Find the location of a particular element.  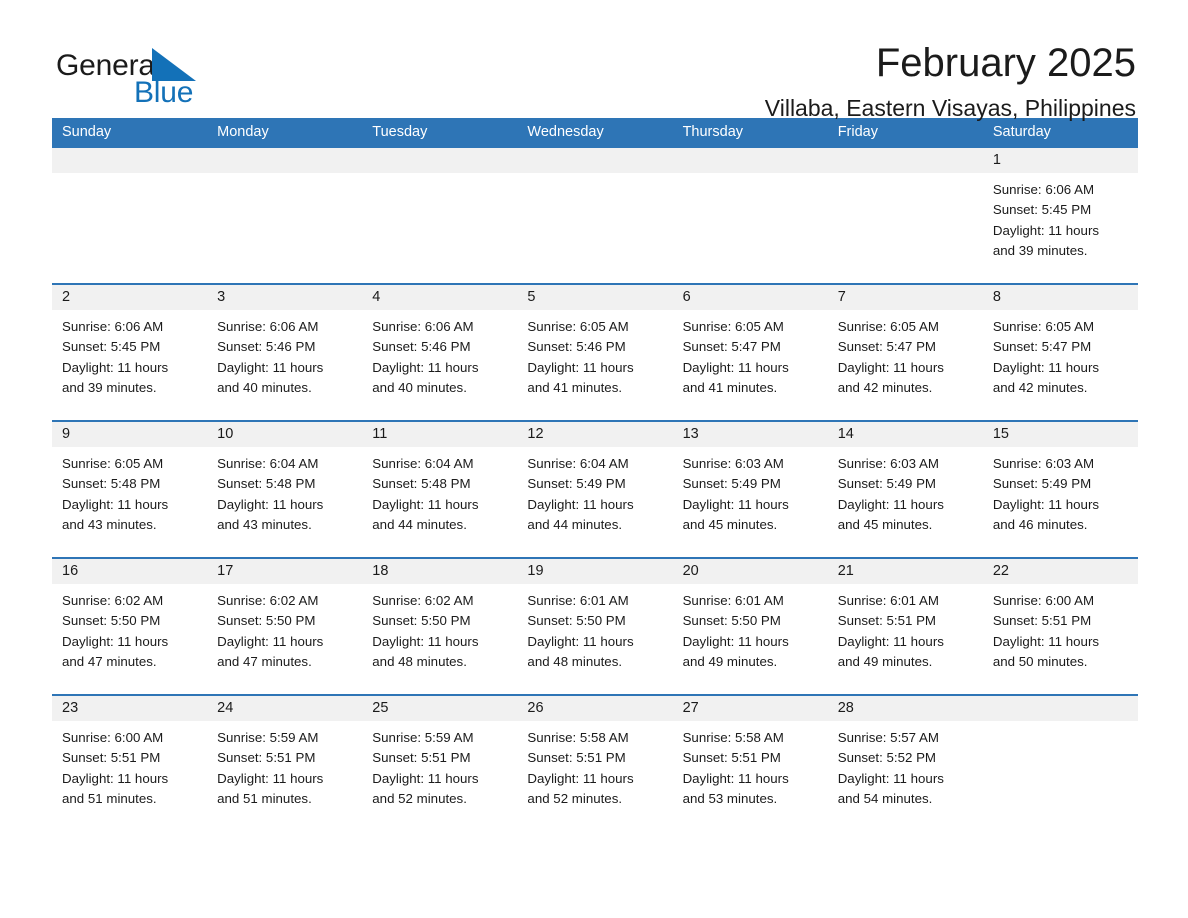

day-number: 14 is located at coordinates (905, 434).